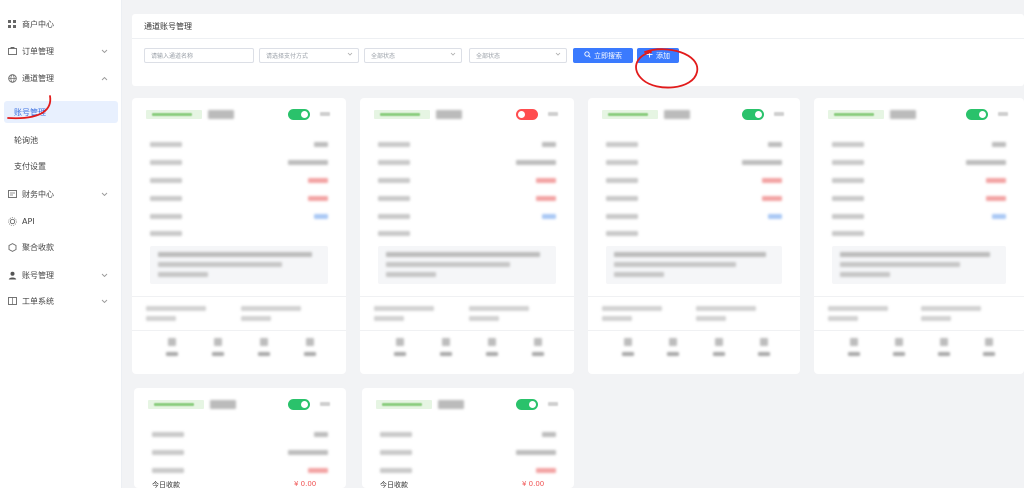  I want to click on chevron-up-icon, so click(104, 78).